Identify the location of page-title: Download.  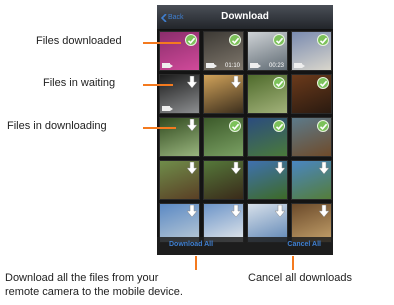
(245, 16).